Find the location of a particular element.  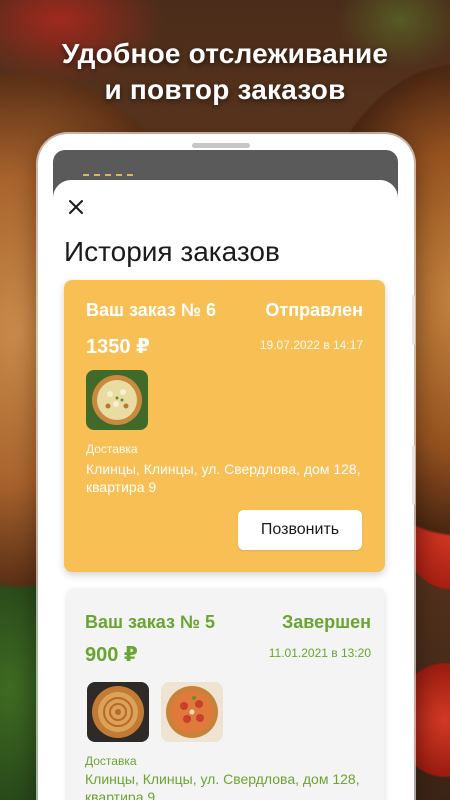

order-status: Отправлен is located at coordinates (314, 310).